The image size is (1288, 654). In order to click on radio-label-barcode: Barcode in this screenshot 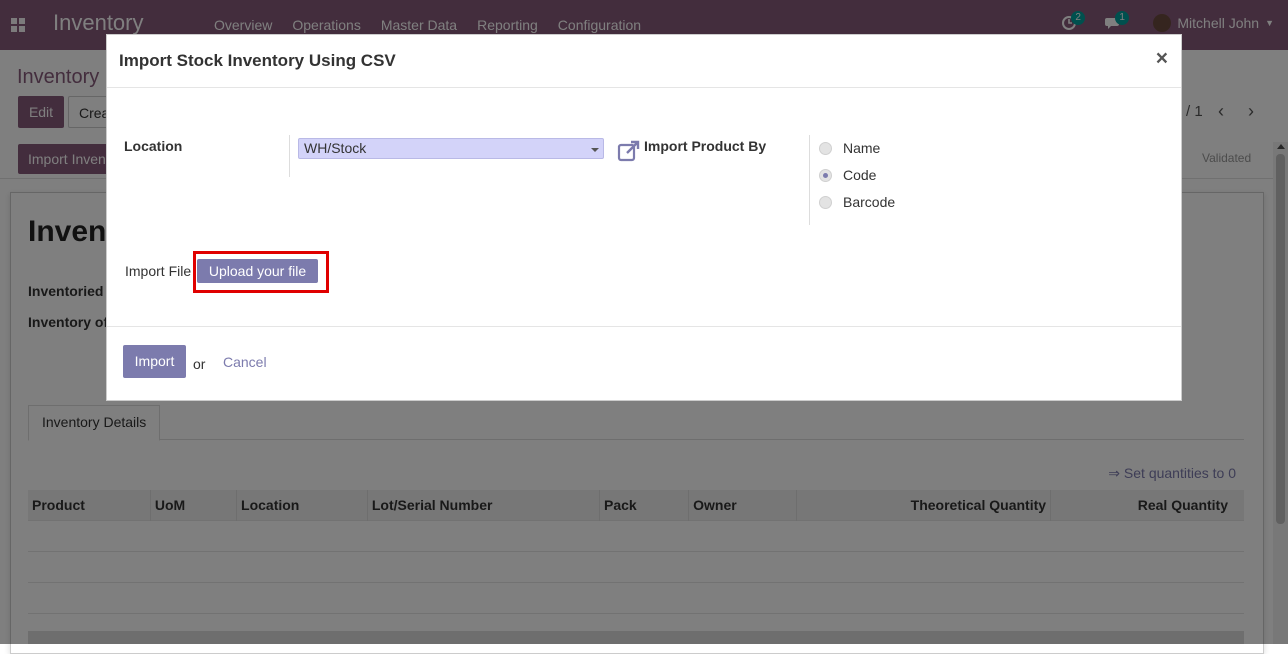, I will do `click(869, 202)`.